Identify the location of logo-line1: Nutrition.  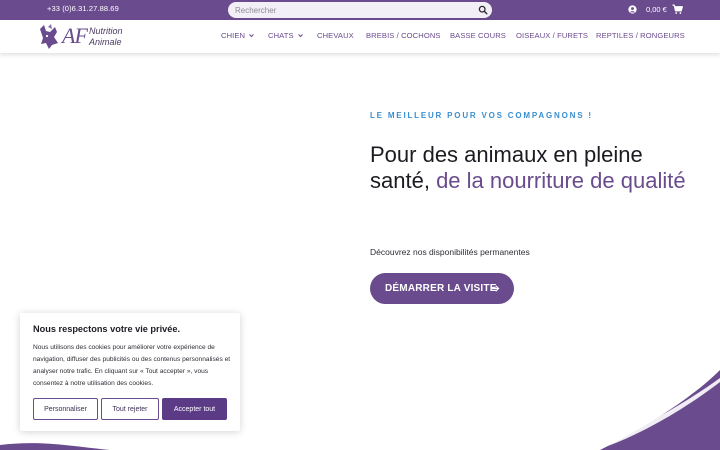
(106, 31).